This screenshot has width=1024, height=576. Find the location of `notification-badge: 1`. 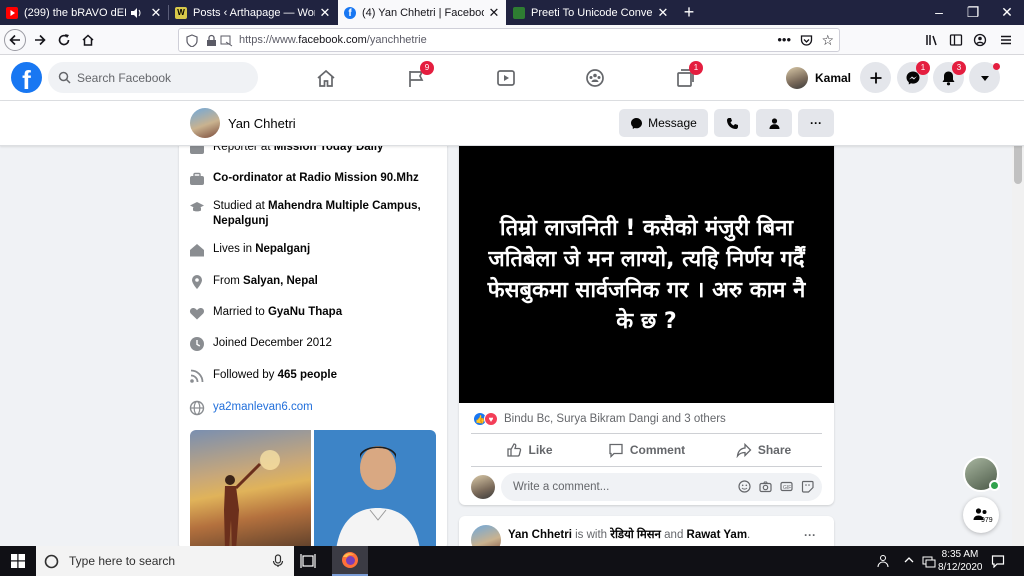

notification-badge: 1 is located at coordinates (923, 68).